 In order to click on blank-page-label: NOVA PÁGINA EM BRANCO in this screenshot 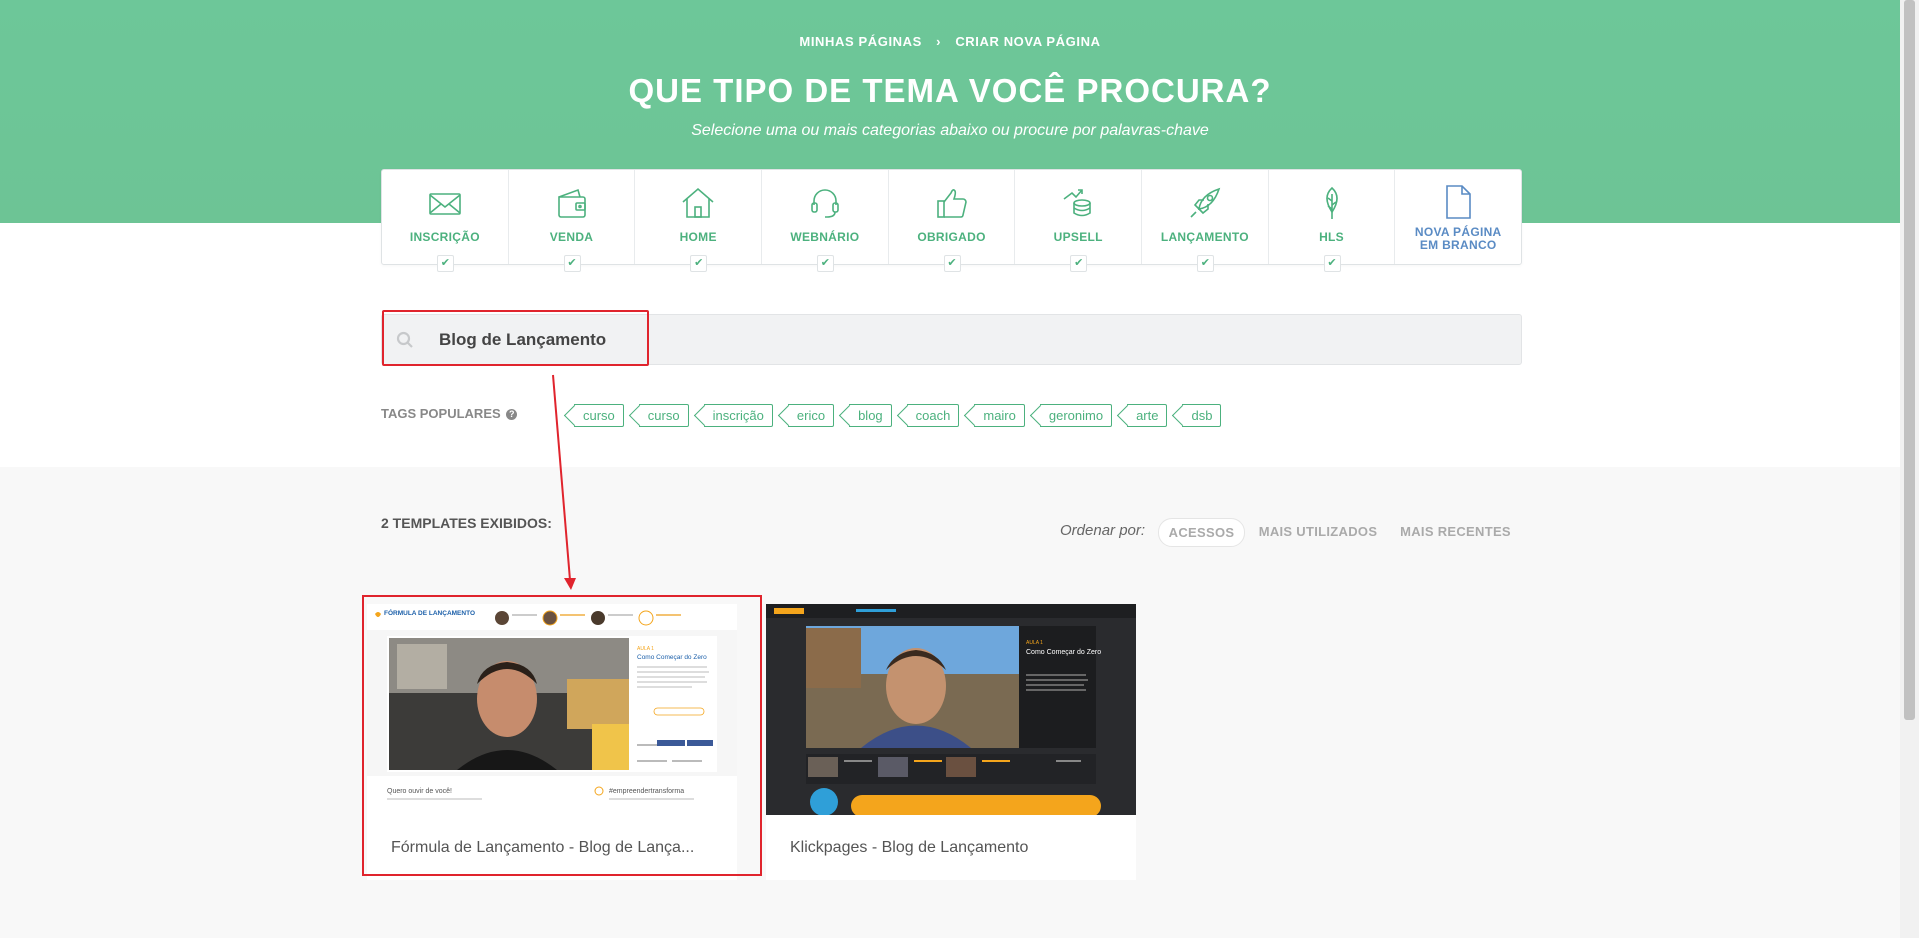, I will do `click(1458, 239)`.